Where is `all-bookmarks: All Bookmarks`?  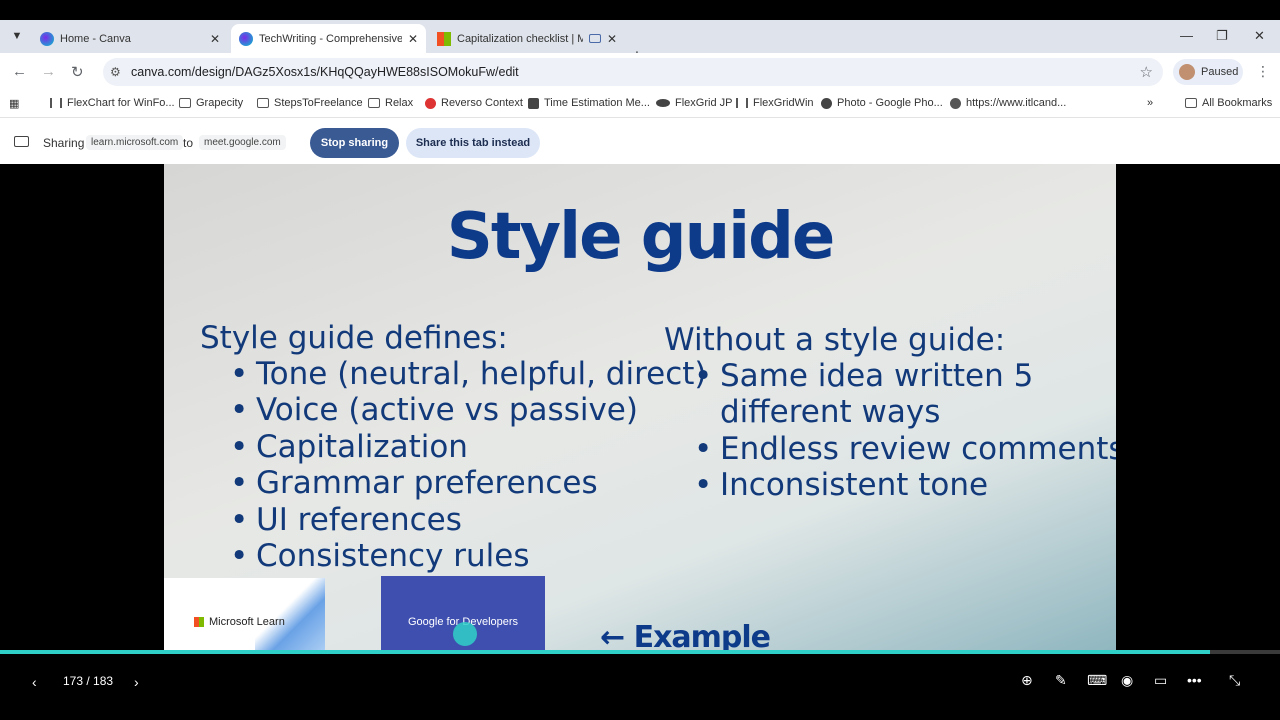 all-bookmarks: All Bookmarks is located at coordinates (1228, 103).